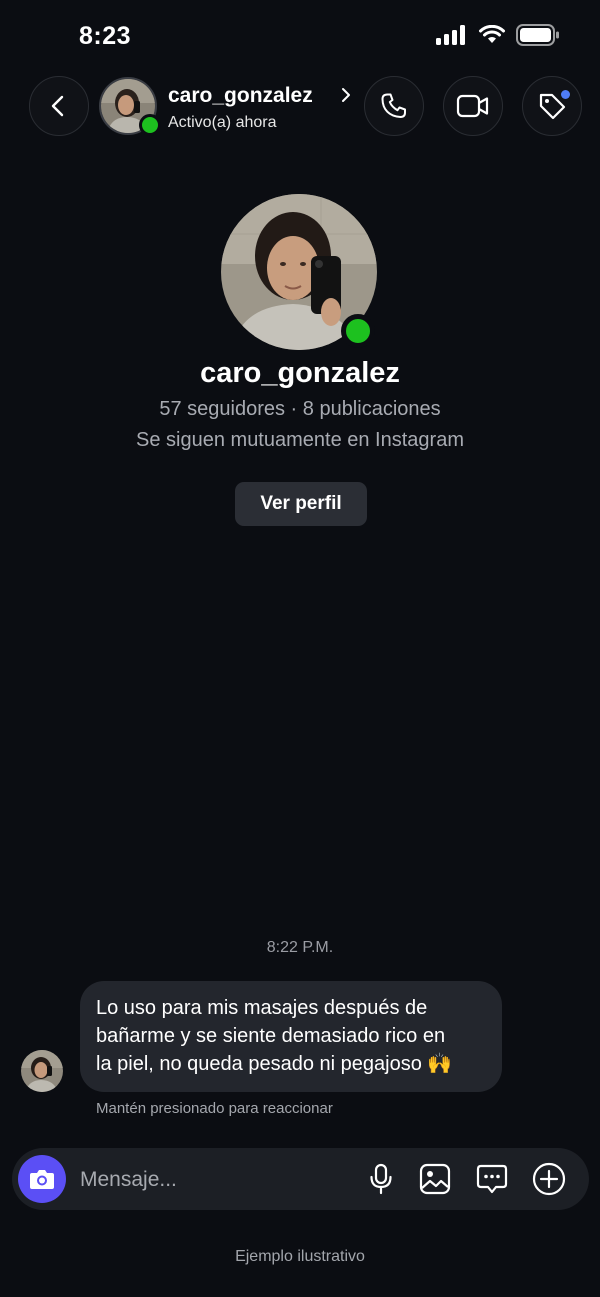 This screenshot has height=1297, width=600. Describe the element at coordinates (538, 37) in the screenshot. I see `battery-icon` at that location.